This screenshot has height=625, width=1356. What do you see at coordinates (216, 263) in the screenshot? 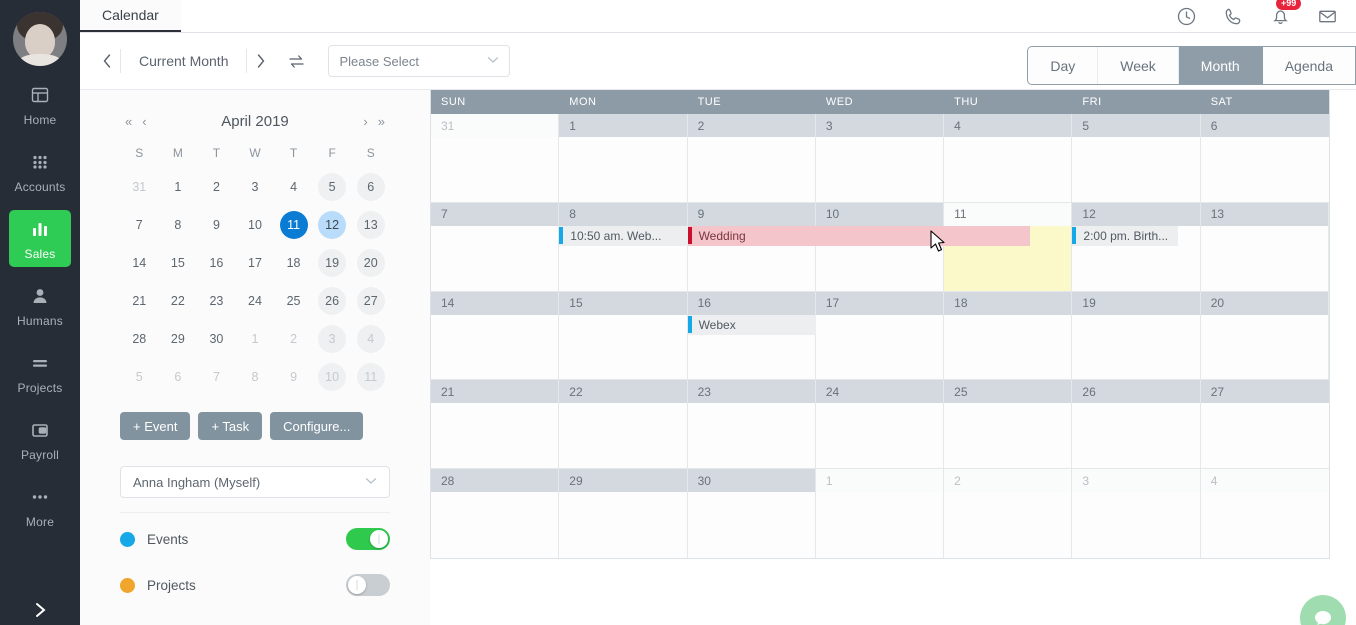
I see `mini-cal-day: 16` at bounding box center [216, 263].